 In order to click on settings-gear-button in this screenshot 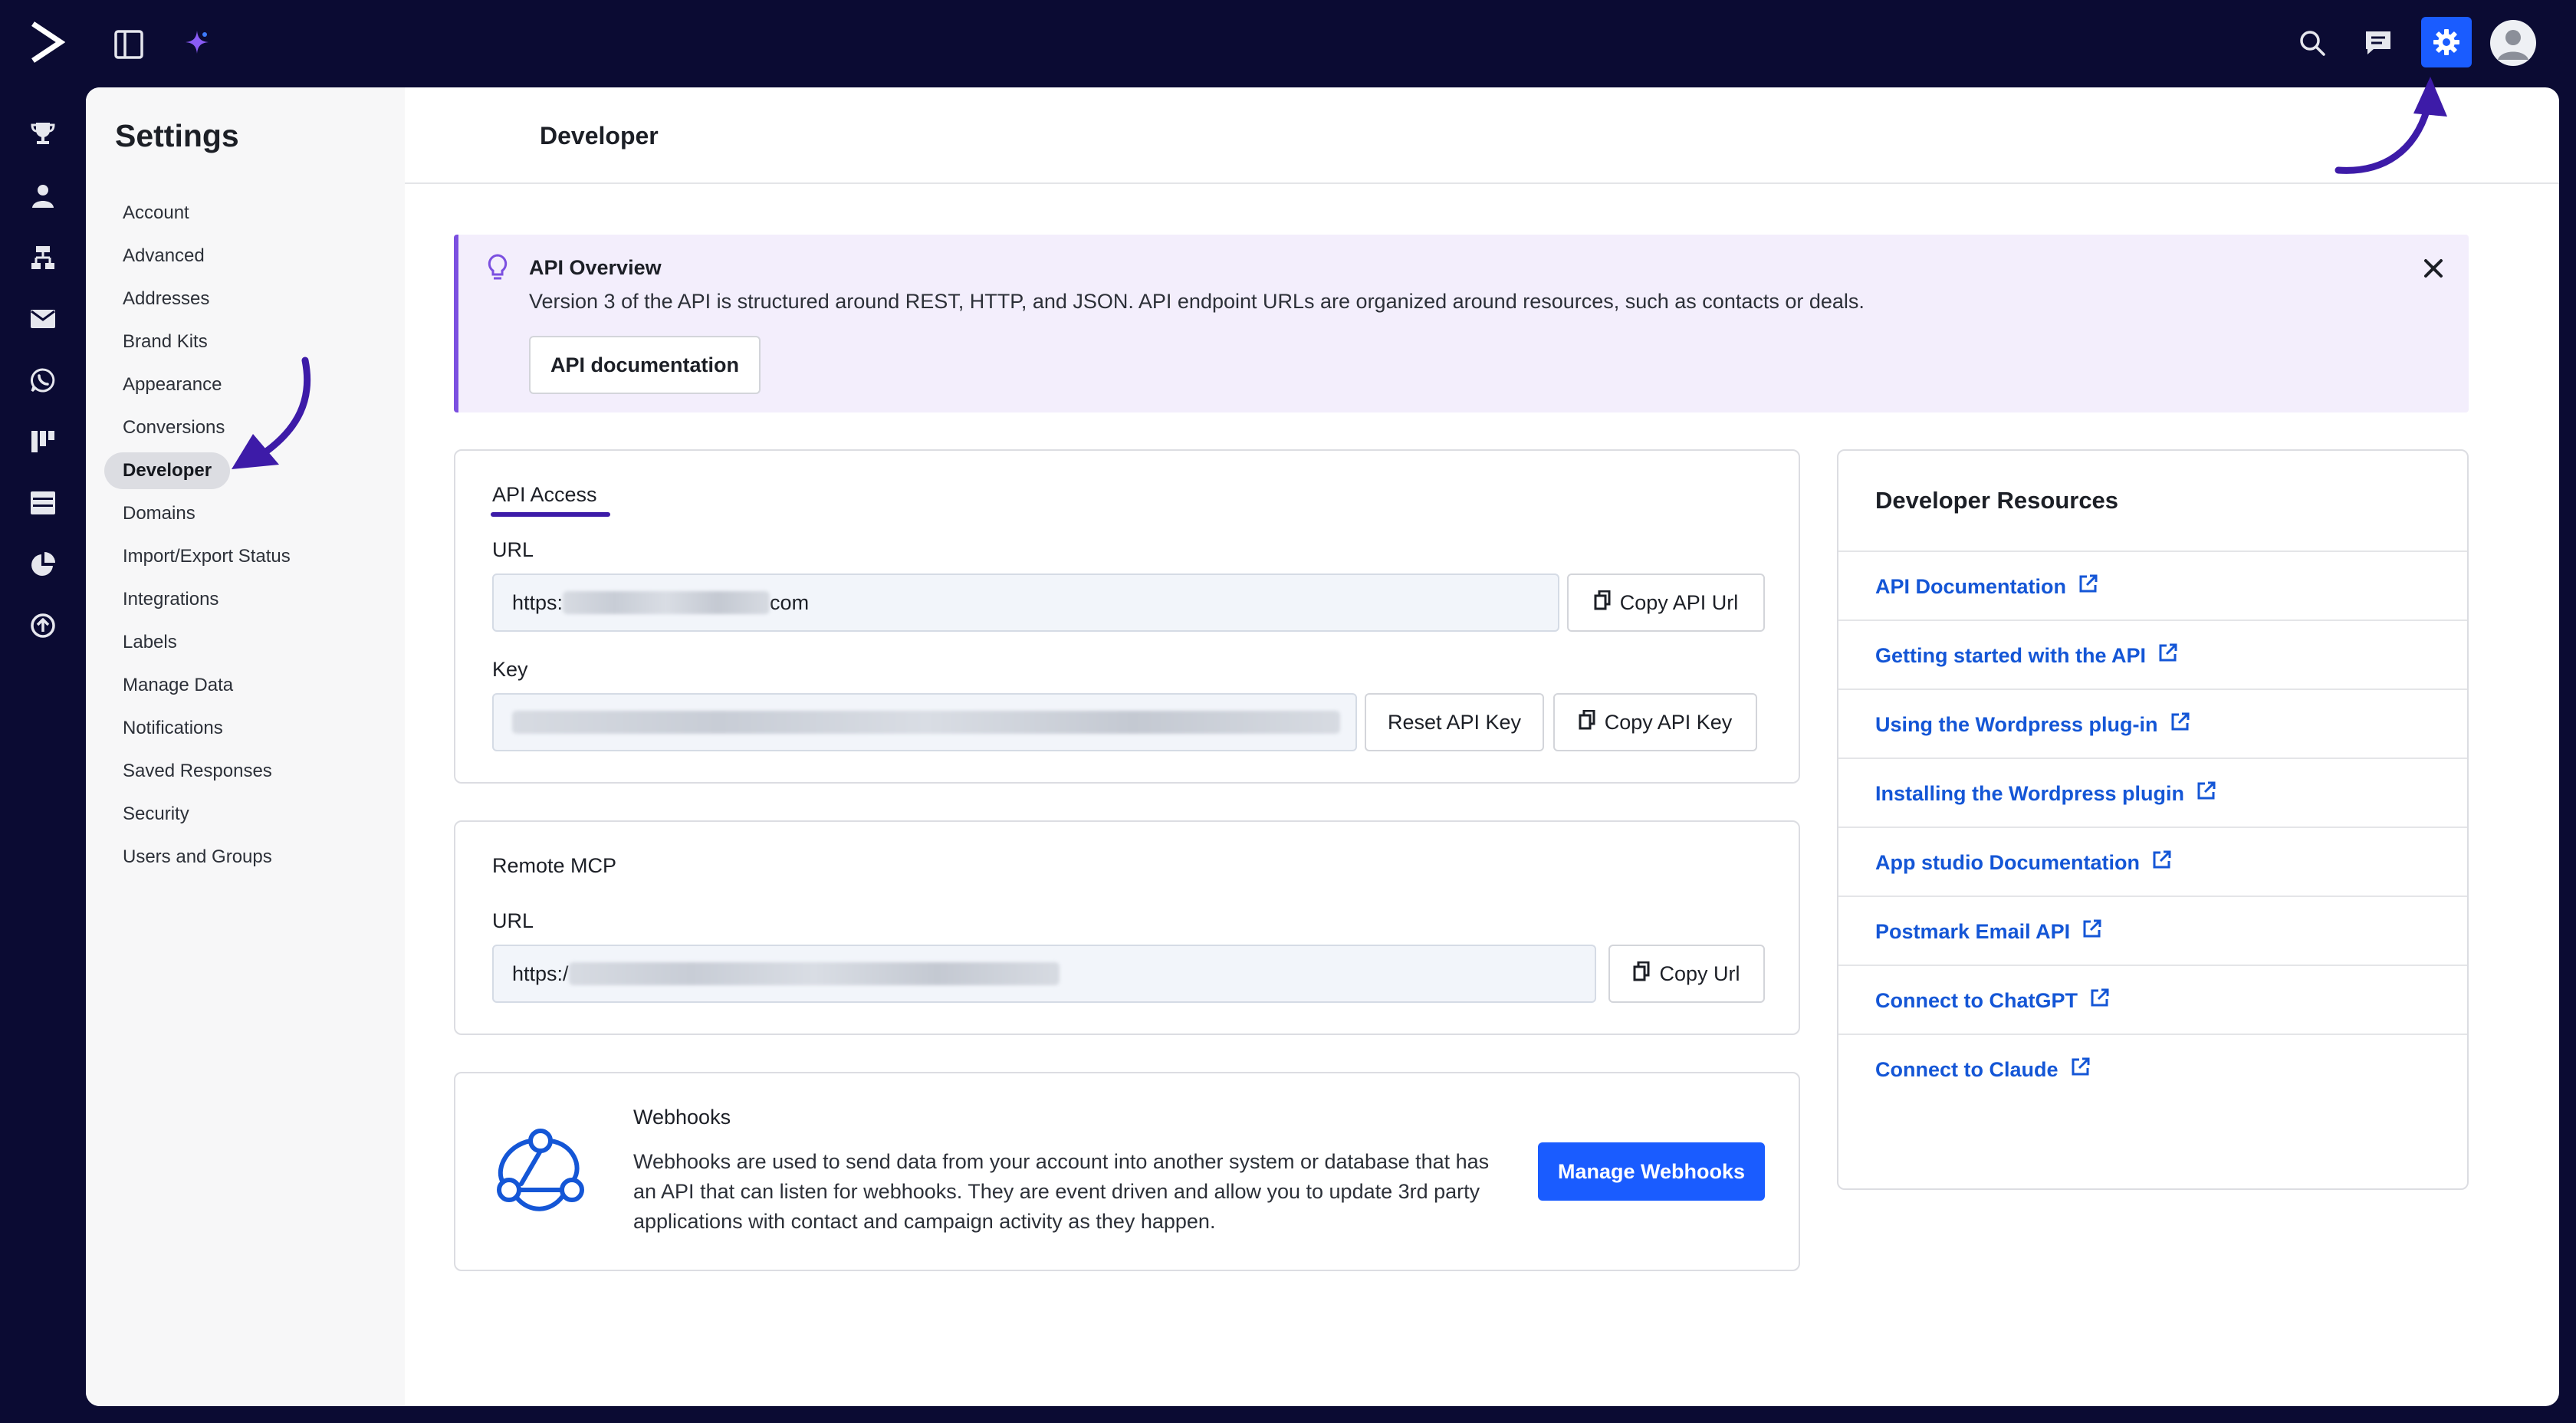, I will do `click(2446, 42)`.